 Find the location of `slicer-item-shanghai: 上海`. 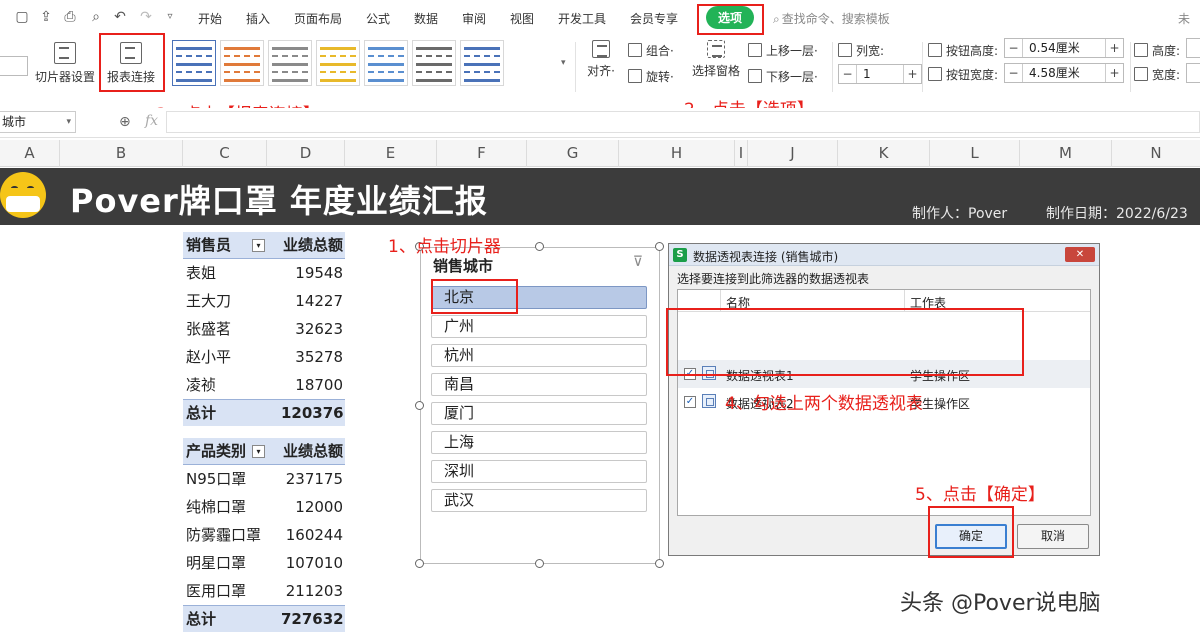

slicer-item-shanghai: 上海 is located at coordinates (539, 442).